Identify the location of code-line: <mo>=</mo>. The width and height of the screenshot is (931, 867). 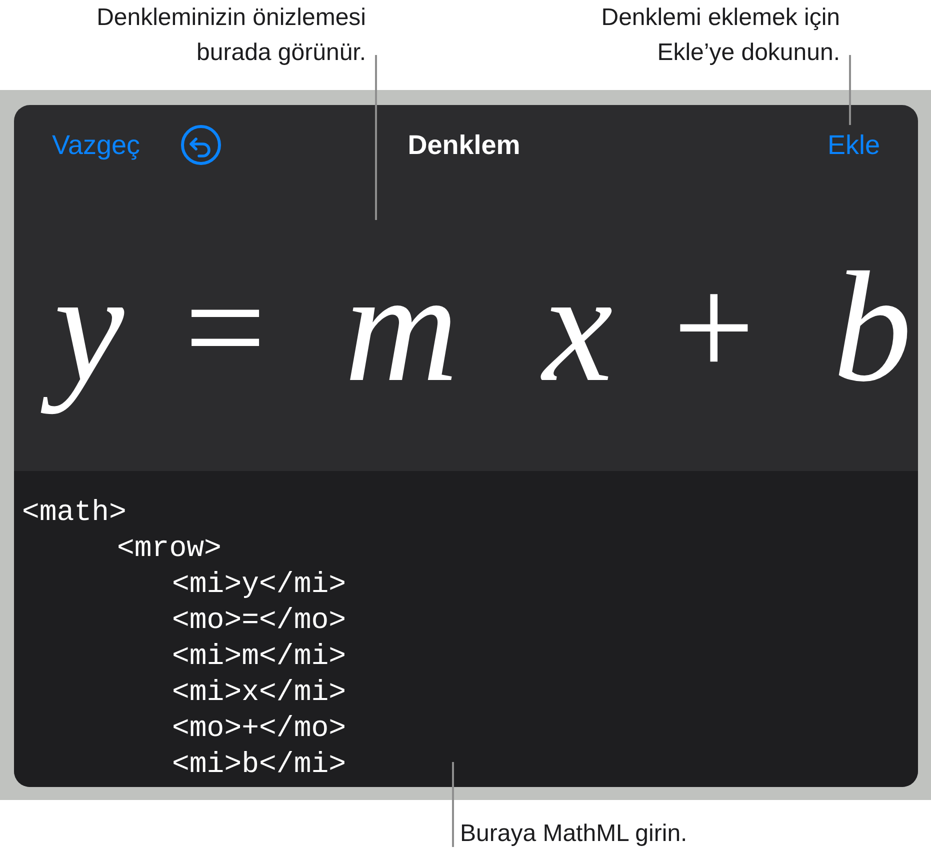
(260, 621).